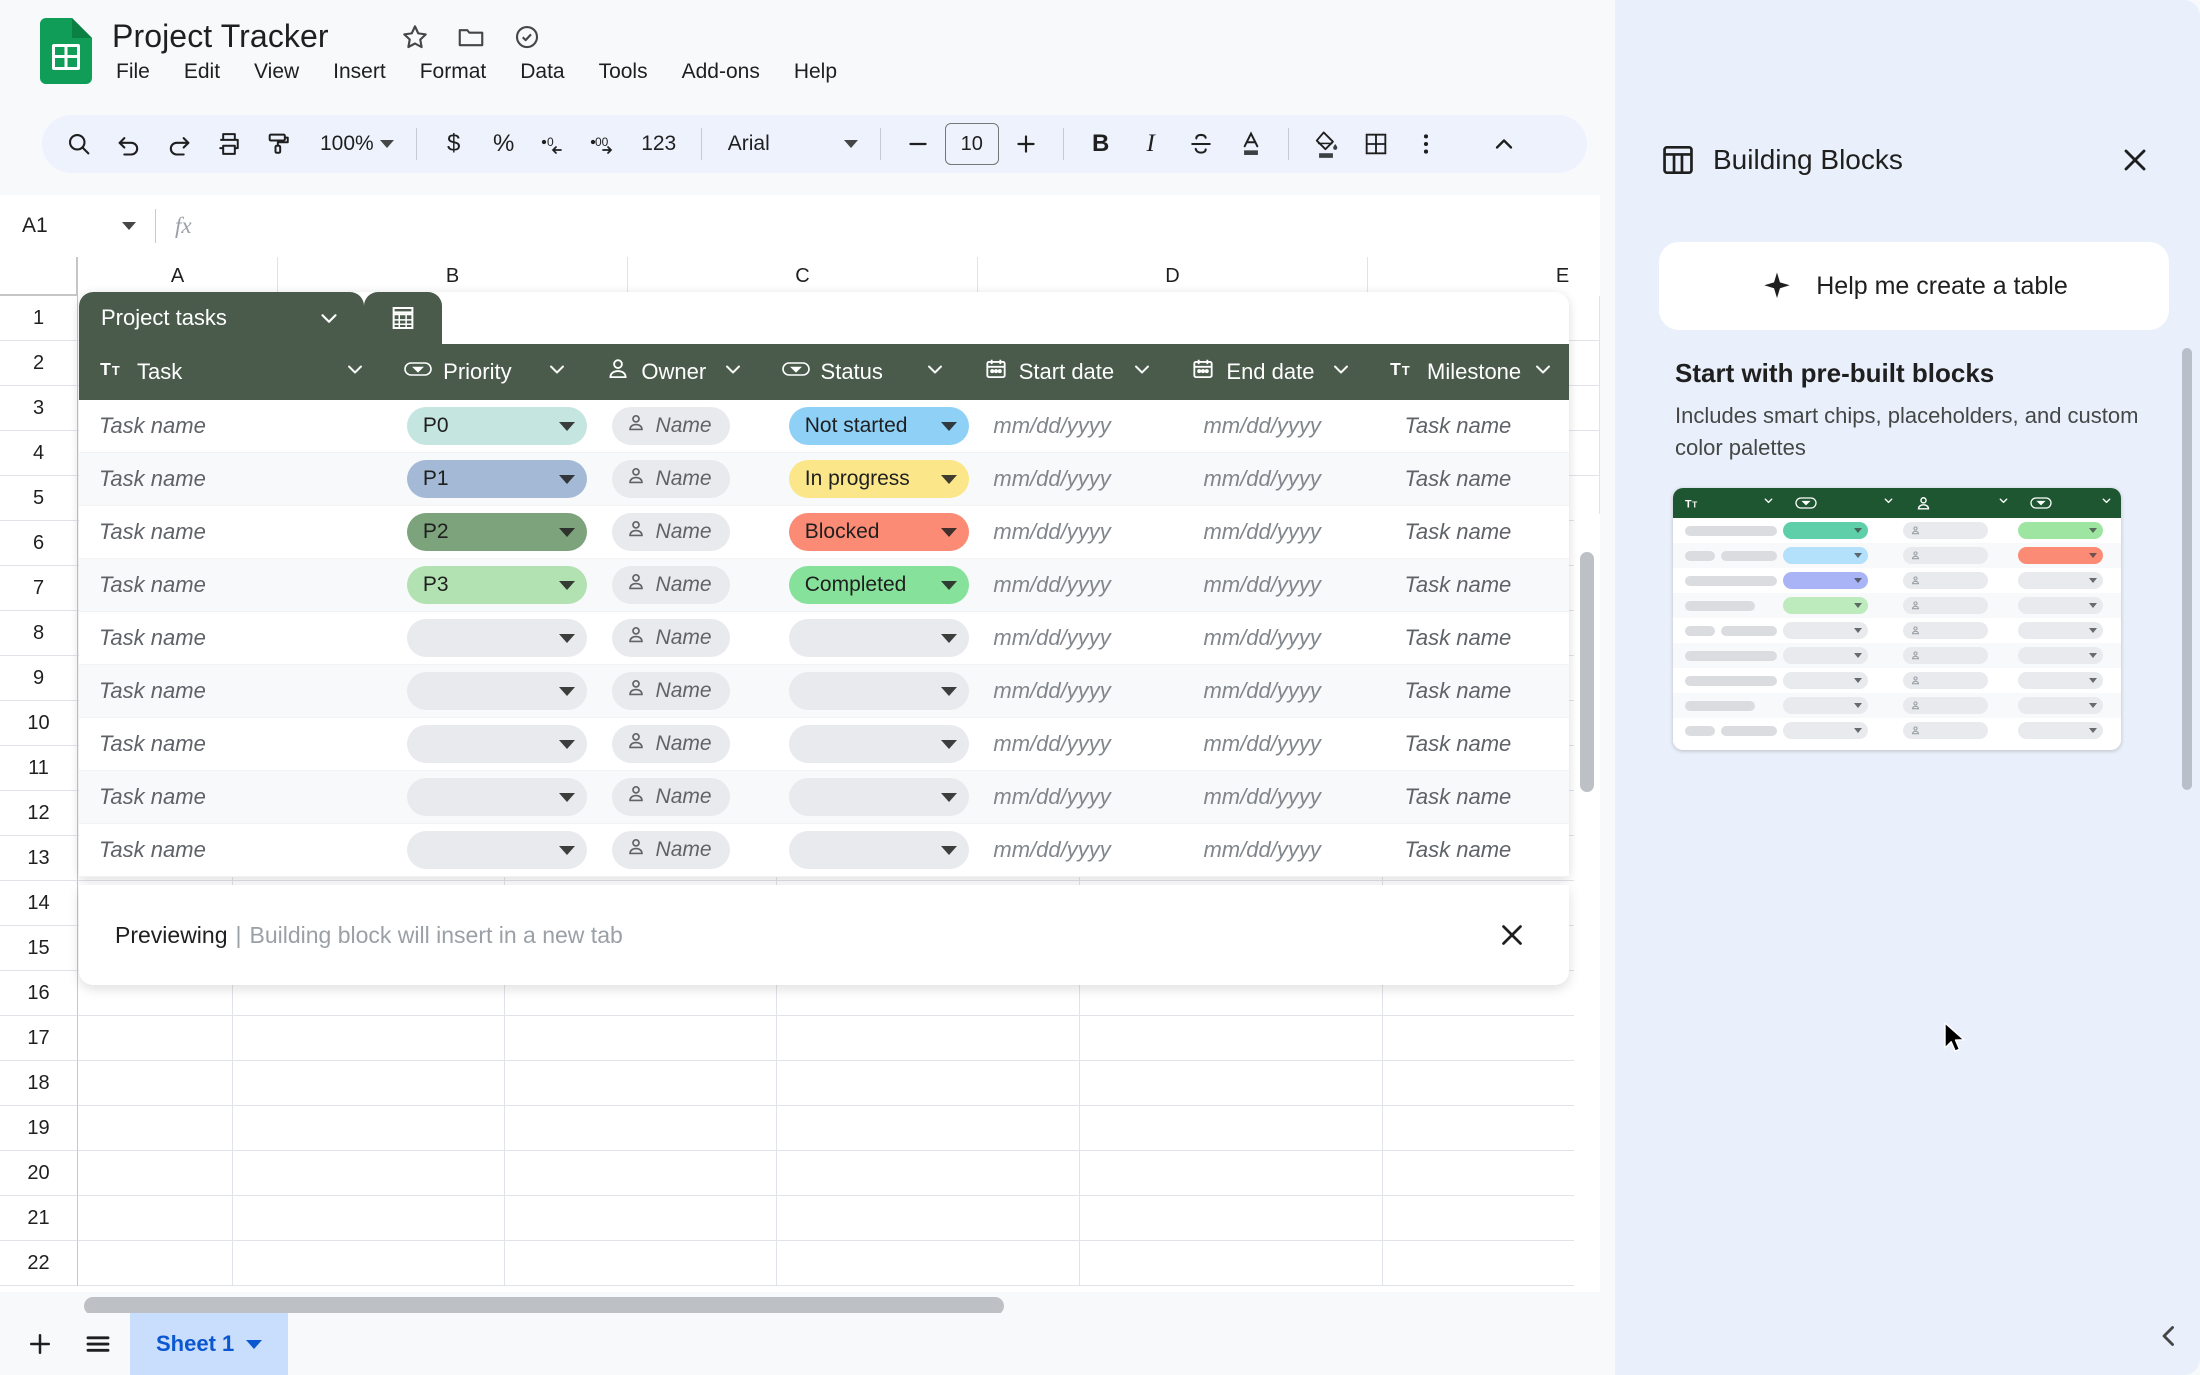  What do you see at coordinates (527, 37) in the screenshot?
I see `cloud-saved-icon` at bounding box center [527, 37].